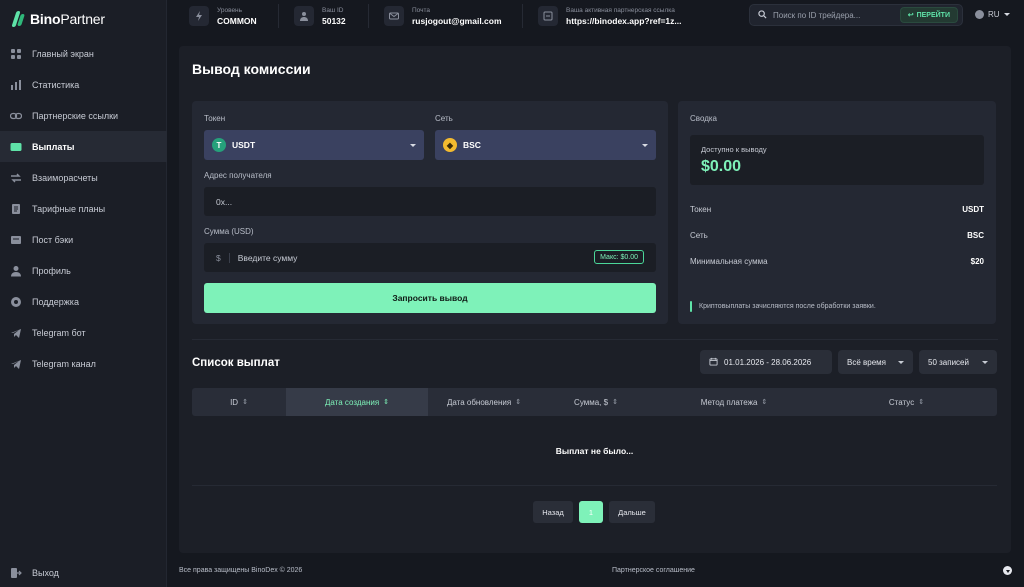 The width and height of the screenshot is (1024, 587). I want to click on partner-agreement-link: Партнерское соглашение, so click(653, 570).